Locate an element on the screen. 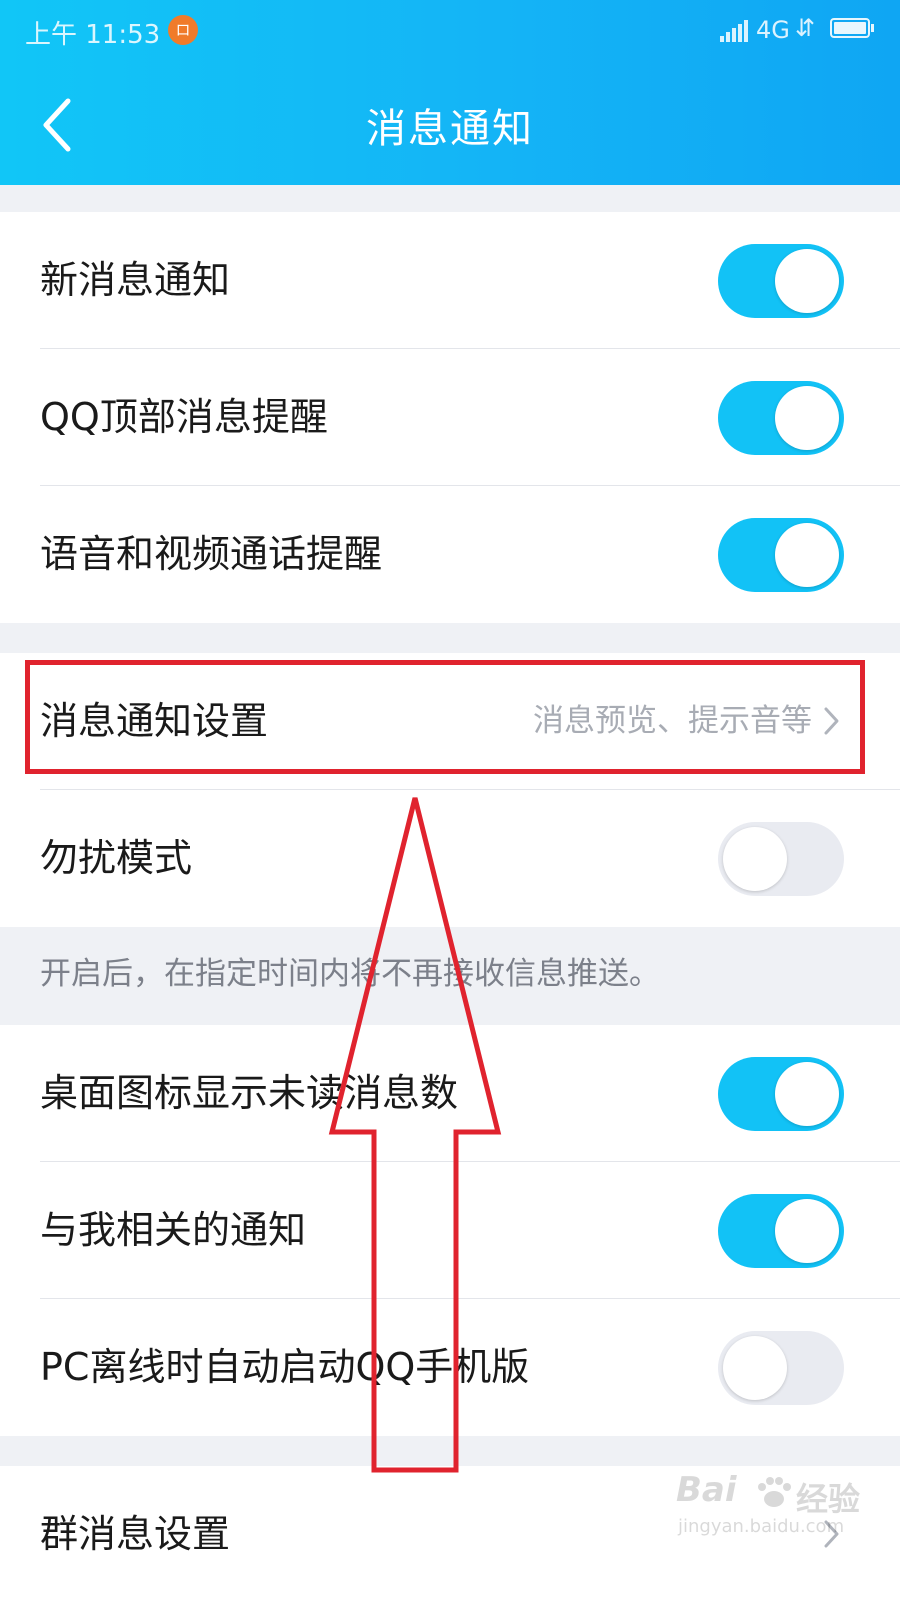 Image resolution: width=900 pixels, height=1603 pixels. watermark-brand: Bai is located at coordinates (706, 1490).